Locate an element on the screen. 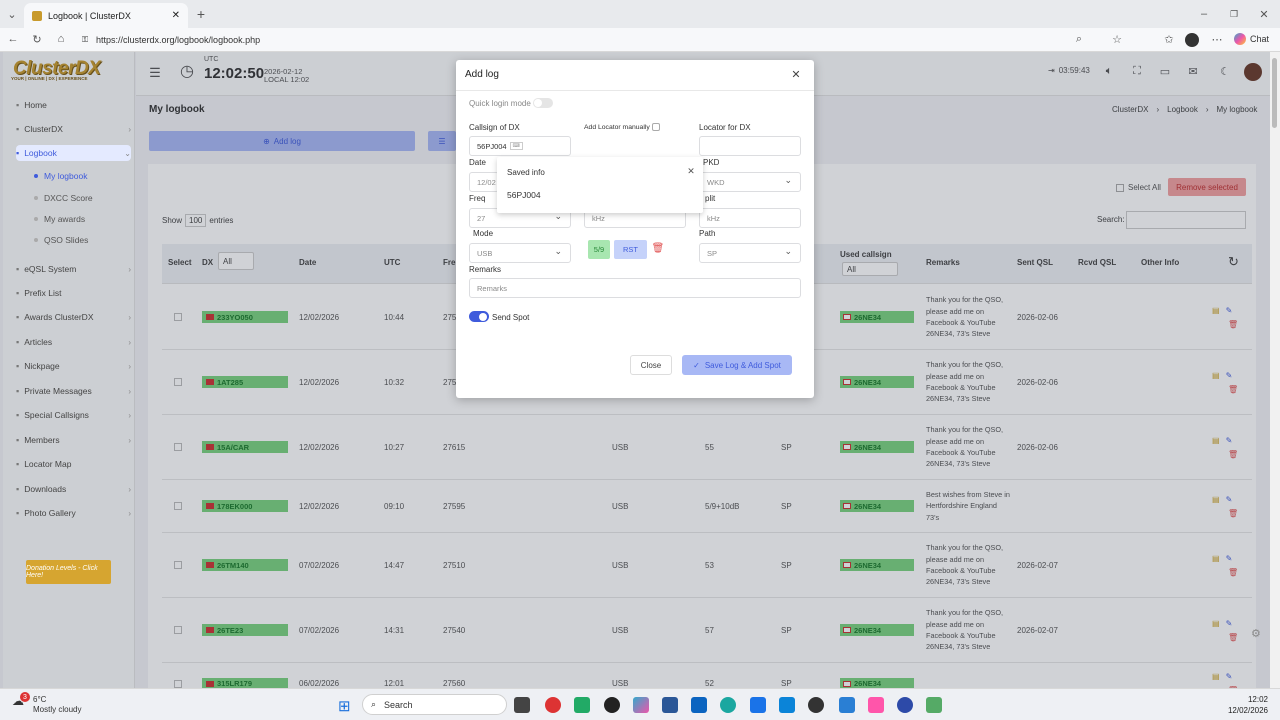 This screenshot has height=720, width=1280. restore-icon: ❐ is located at coordinates (1234, 14).